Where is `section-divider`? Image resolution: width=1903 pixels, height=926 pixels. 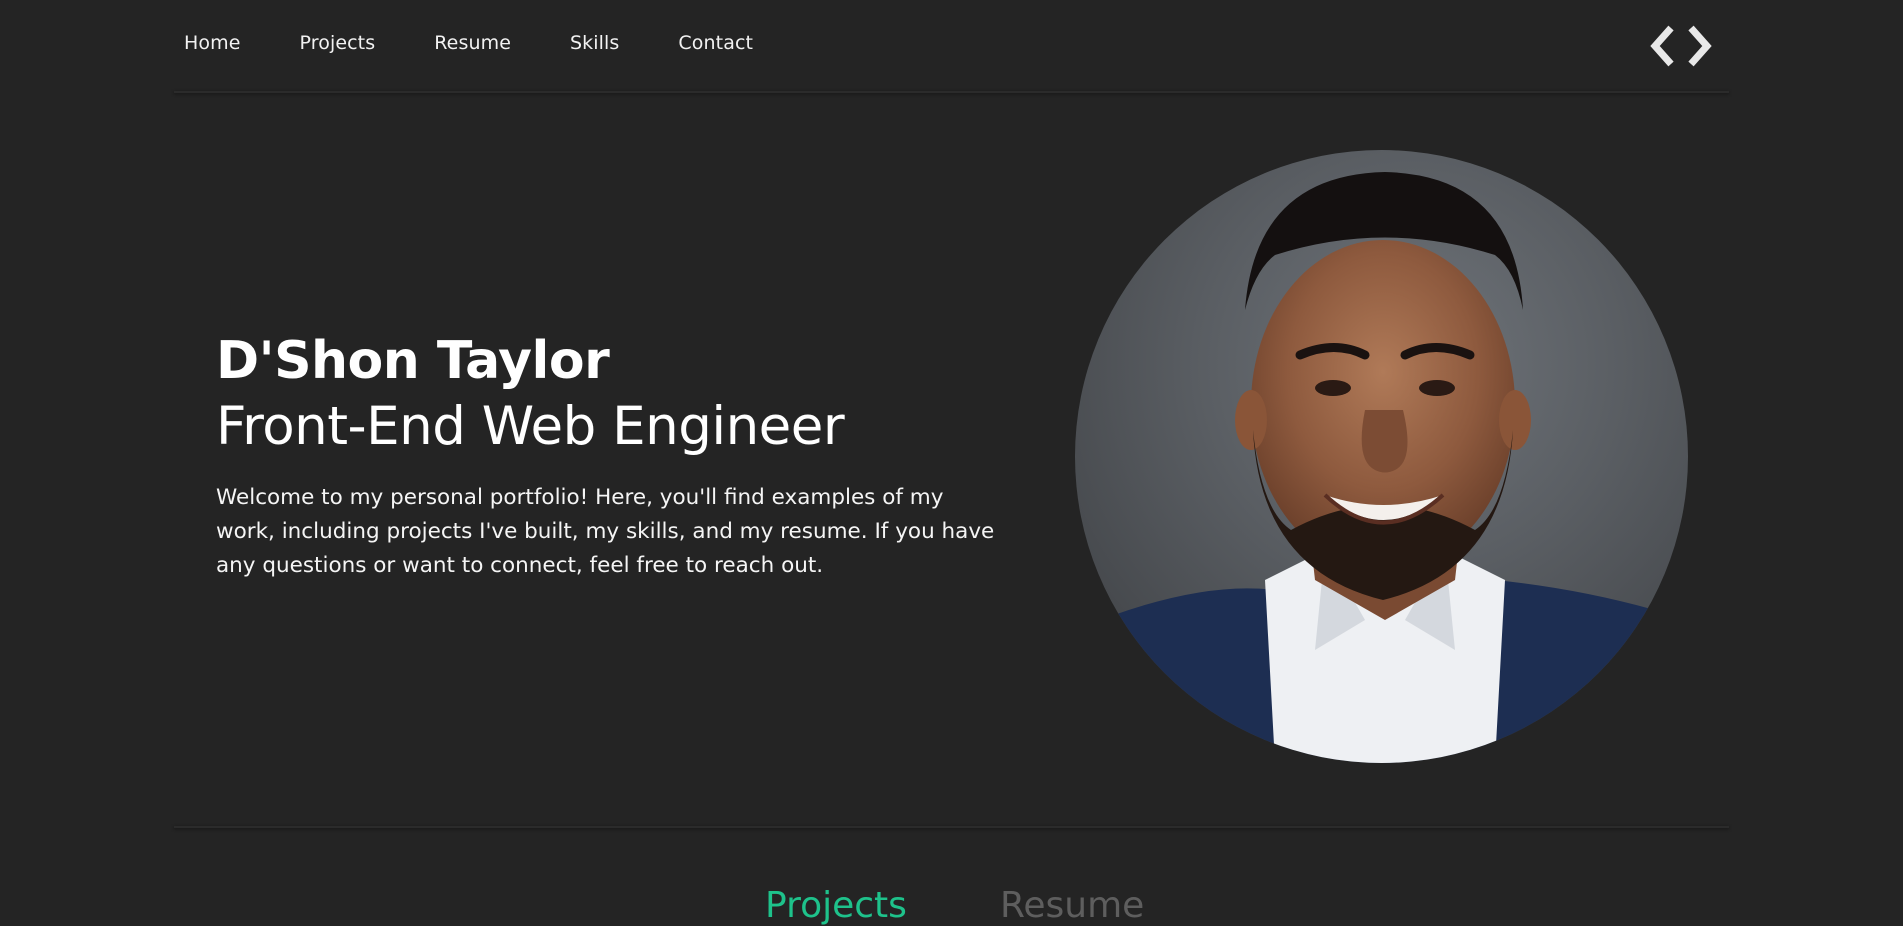 section-divider is located at coordinates (951, 827).